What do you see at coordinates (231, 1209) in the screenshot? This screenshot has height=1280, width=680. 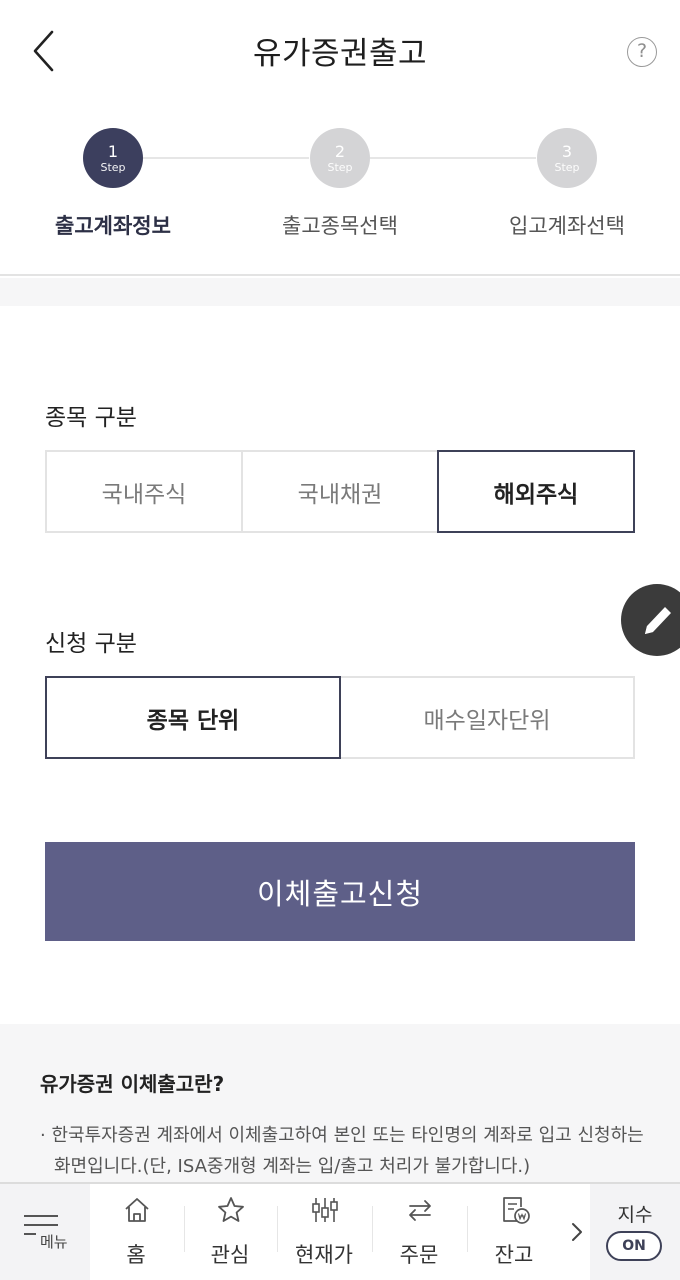 I see `star-icon` at bounding box center [231, 1209].